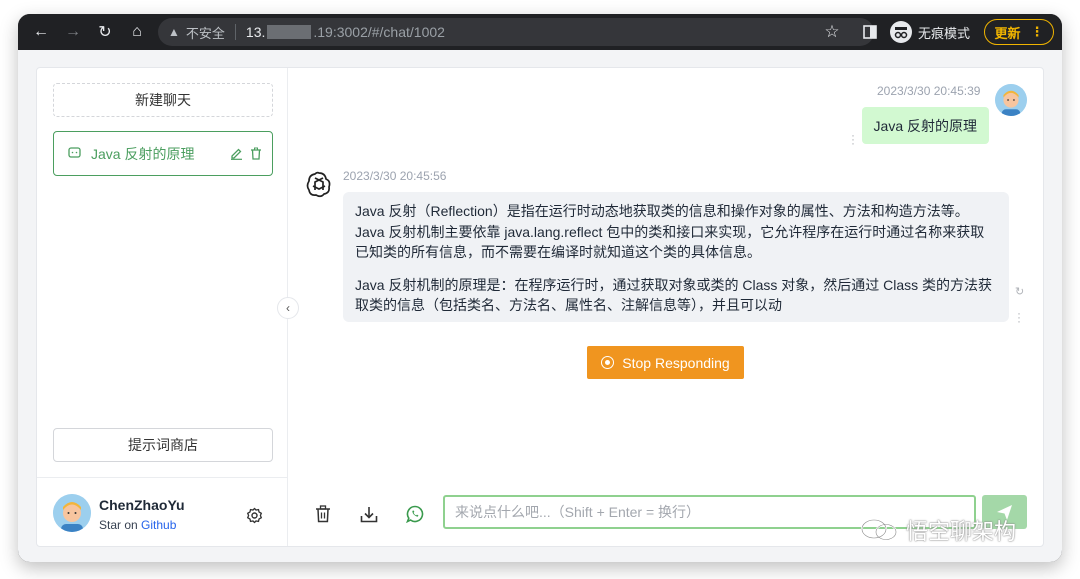 The width and height of the screenshot is (1080, 579). What do you see at coordinates (163, 445) in the screenshot?
I see `prompt-store-button: 提示词商店` at bounding box center [163, 445].